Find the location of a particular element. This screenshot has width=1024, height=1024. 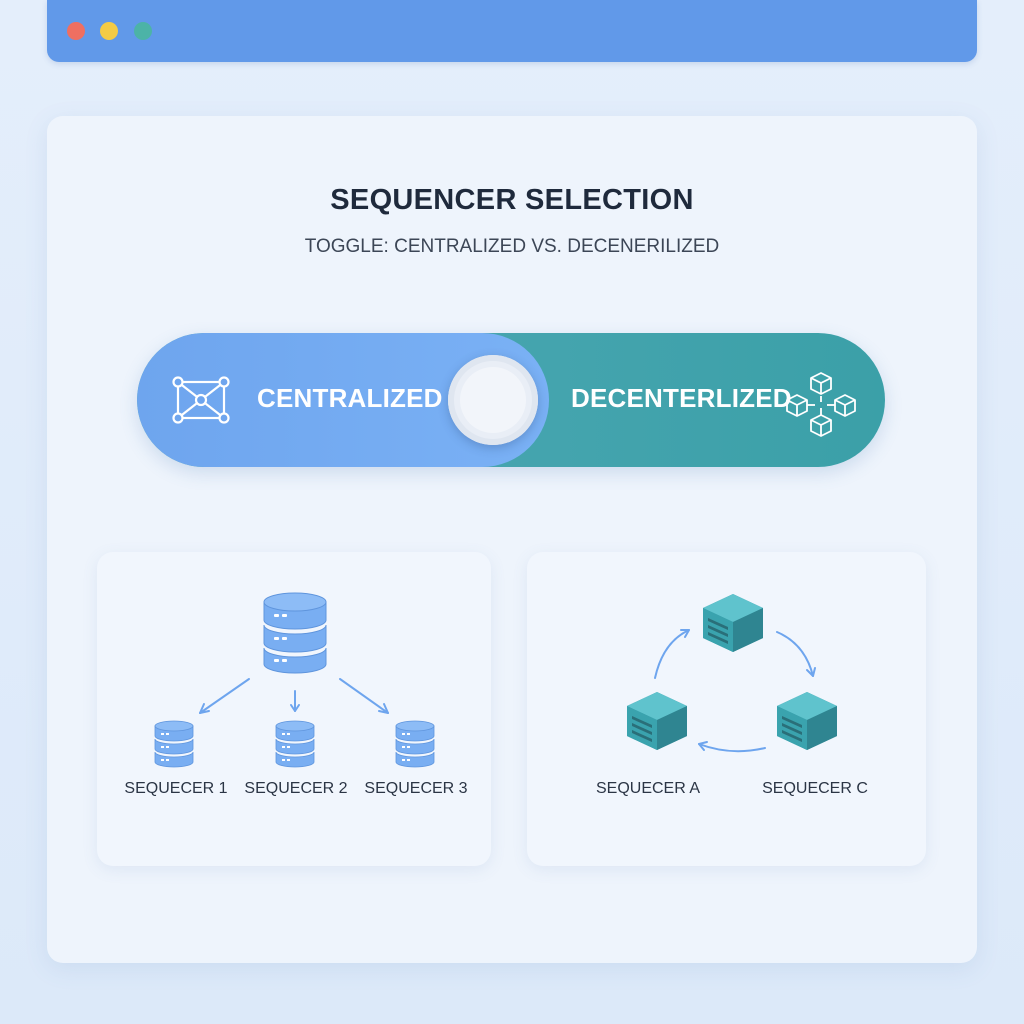

sequencer-a-label: SEQUECER A is located at coordinates (648, 788).